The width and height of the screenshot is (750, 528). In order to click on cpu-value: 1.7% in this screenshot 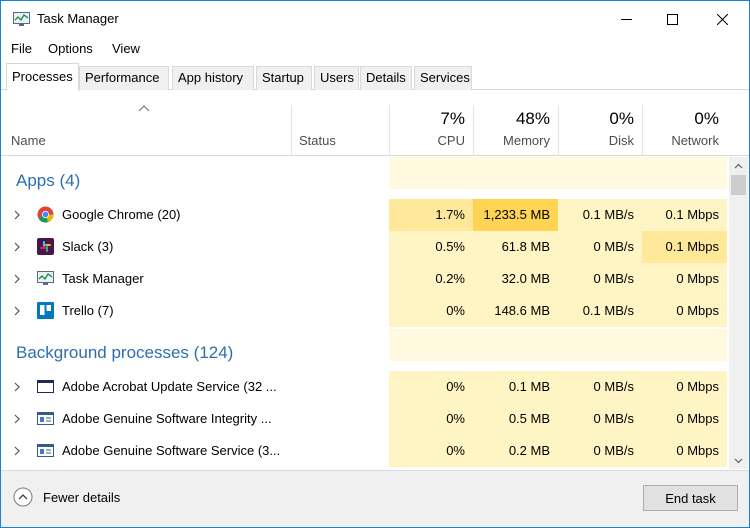, I will do `click(450, 214)`.